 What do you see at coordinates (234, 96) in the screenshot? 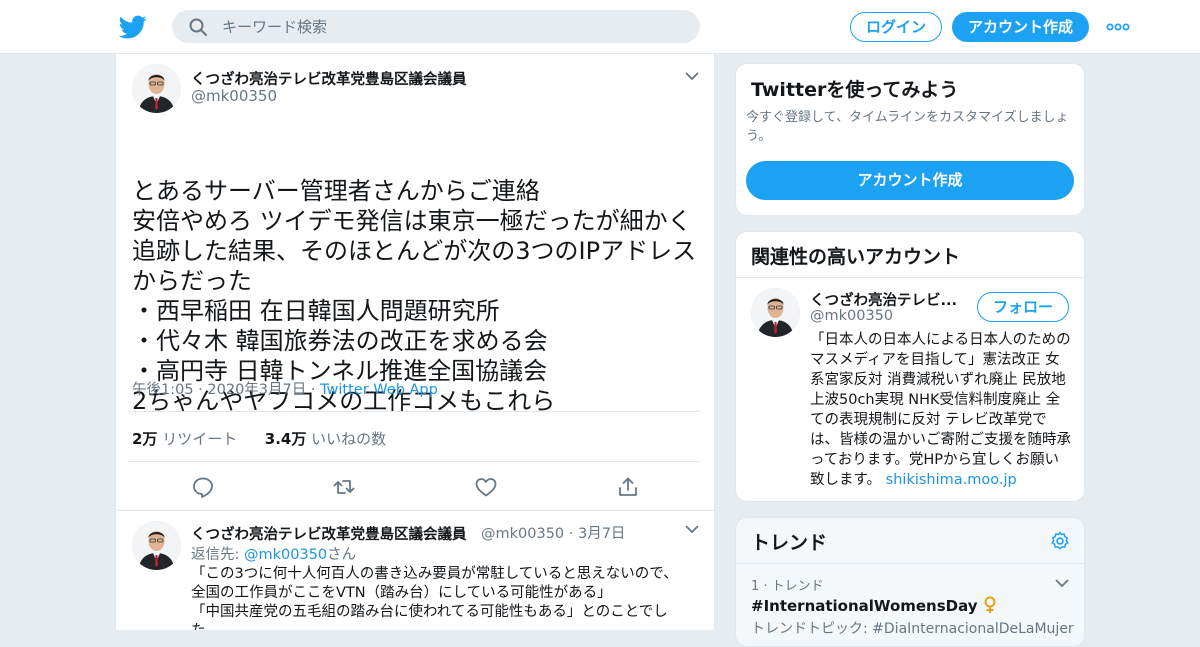
I see `author-handle: @mk00350` at bounding box center [234, 96].